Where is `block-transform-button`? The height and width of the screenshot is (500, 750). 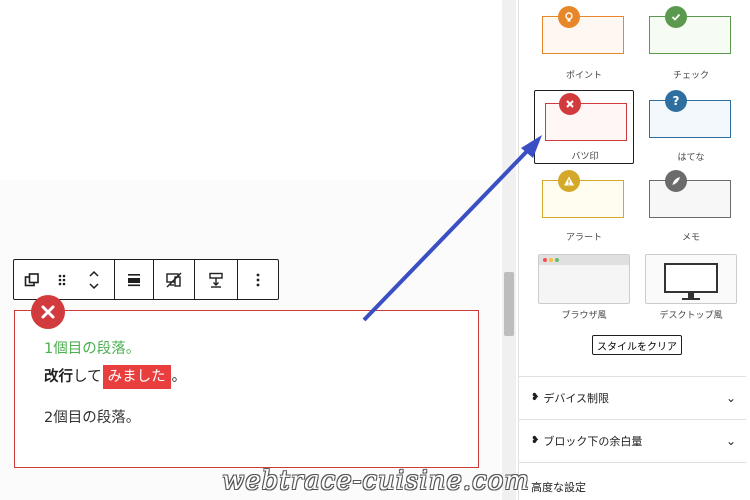 block-transform-button is located at coordinates (32, 279).